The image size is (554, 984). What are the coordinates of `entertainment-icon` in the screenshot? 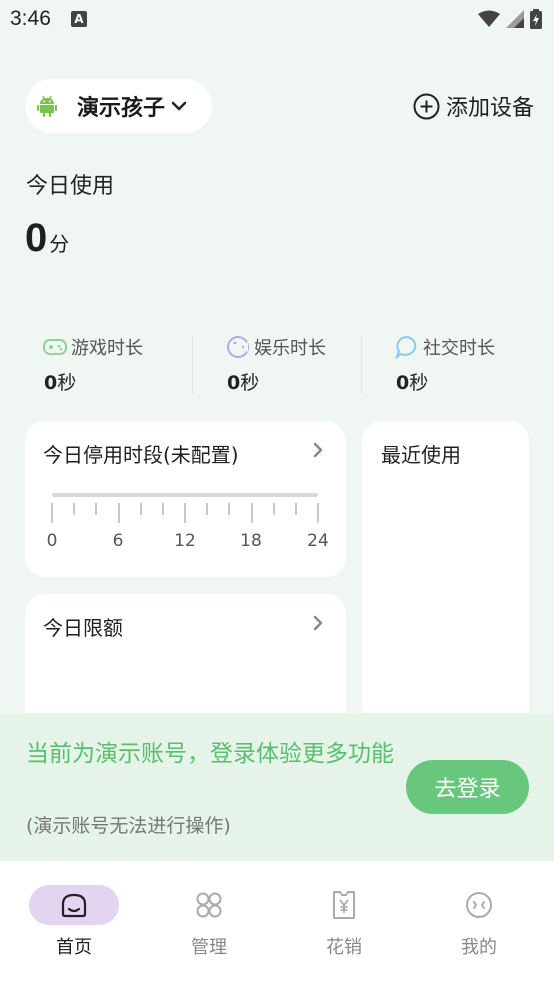 It's located at (238, 347).